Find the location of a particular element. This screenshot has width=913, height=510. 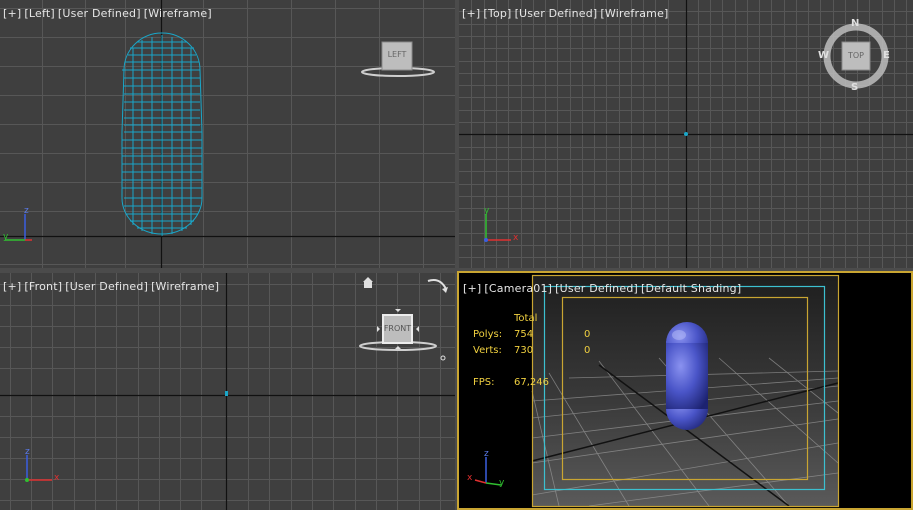

viewcube-label-top: TOP is located at coordinates (856, 55).